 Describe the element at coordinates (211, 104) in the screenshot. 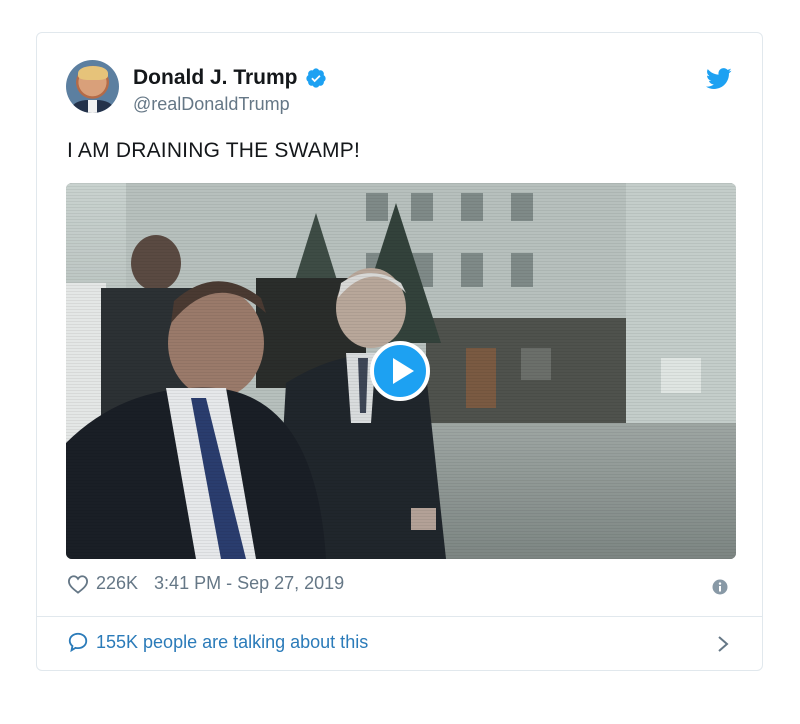

I see `author-handle: @realDonaldTrump` at that location.